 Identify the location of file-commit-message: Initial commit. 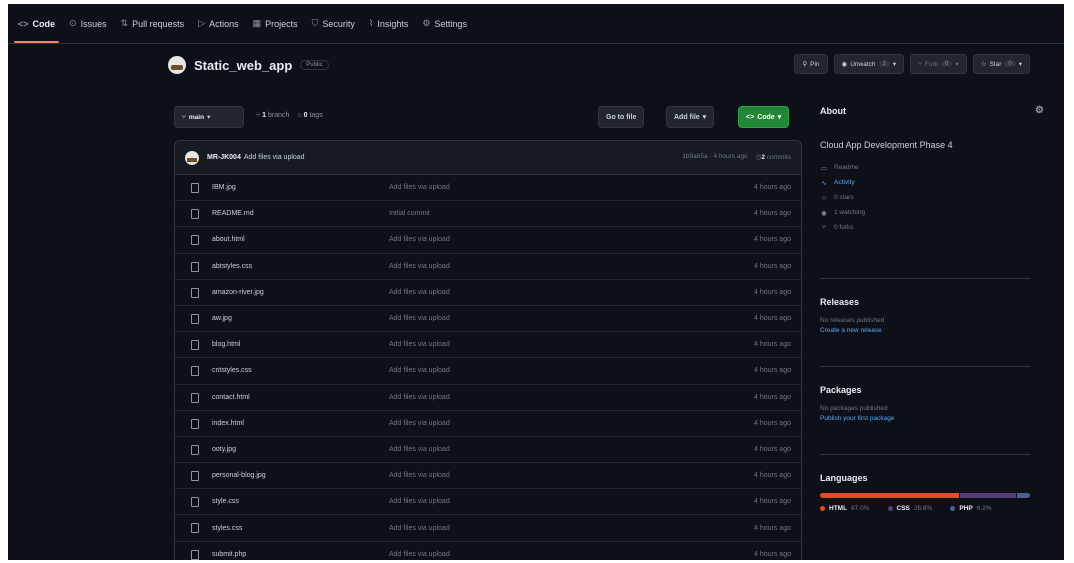
(409, 213).